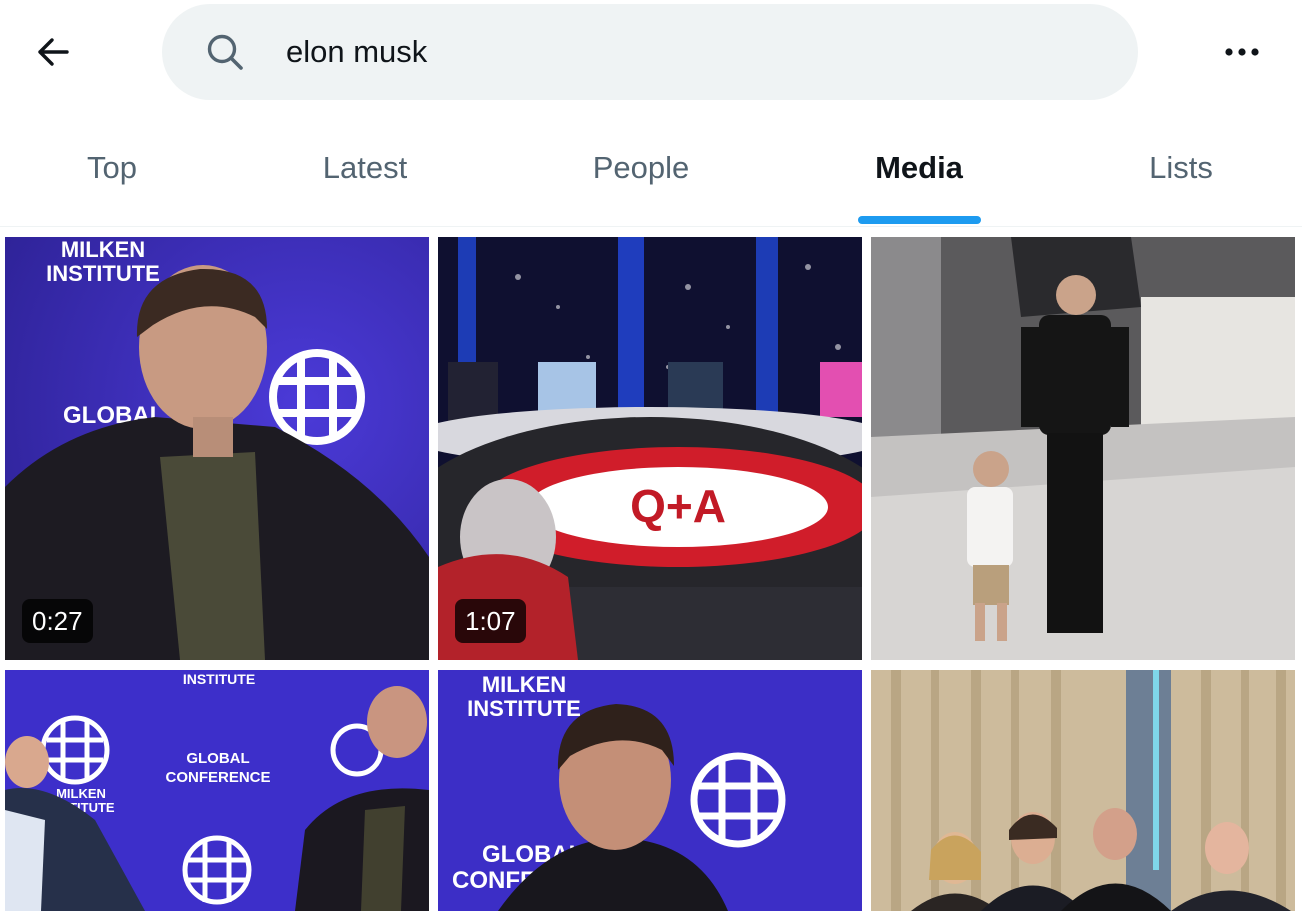 Image resolution: width=1302 pixels, height=911 pixels. What do you see at coordinates (112, 168) in the screenshot?
I see `tab-top: Top` at bounding box center [112, 168].